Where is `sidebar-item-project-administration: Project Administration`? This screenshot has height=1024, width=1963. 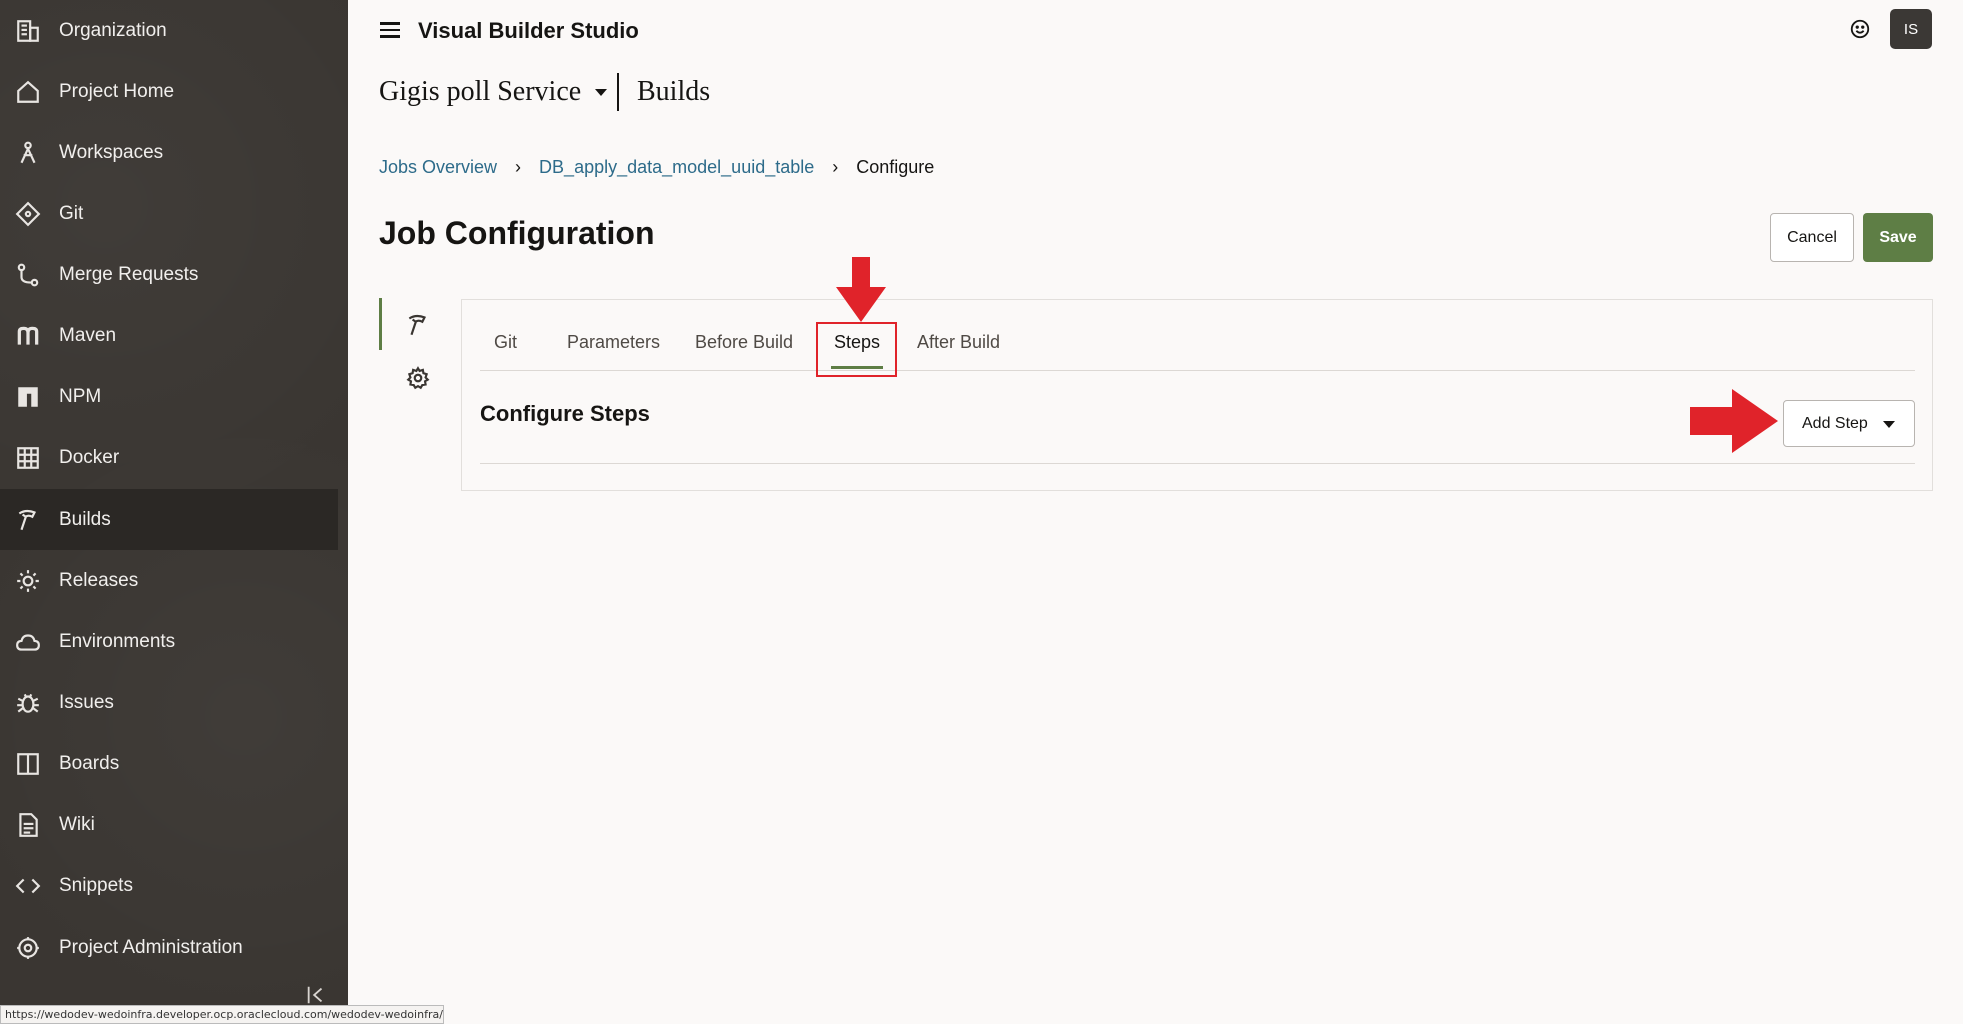 sidebar-item-project-administration: Project Administration is located at coordinates (169, 947).